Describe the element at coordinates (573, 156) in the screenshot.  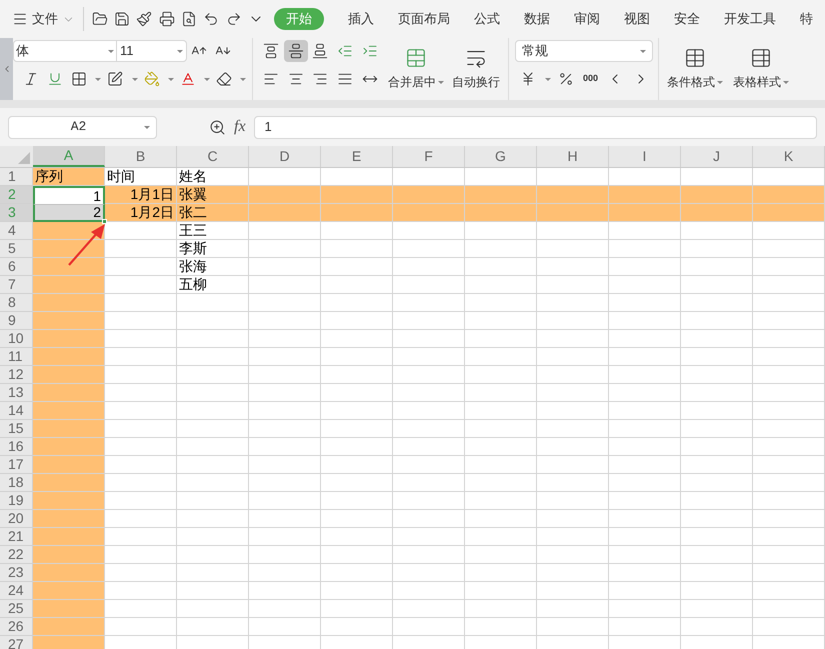
I see `column-header: H` at that location.